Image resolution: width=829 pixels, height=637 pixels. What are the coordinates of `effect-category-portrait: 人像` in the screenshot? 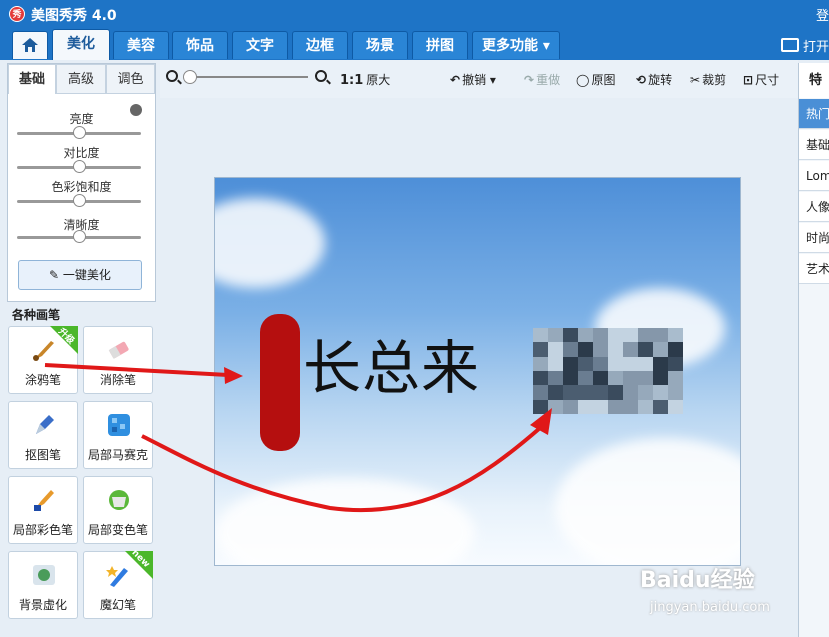 It's located at (814, 207).